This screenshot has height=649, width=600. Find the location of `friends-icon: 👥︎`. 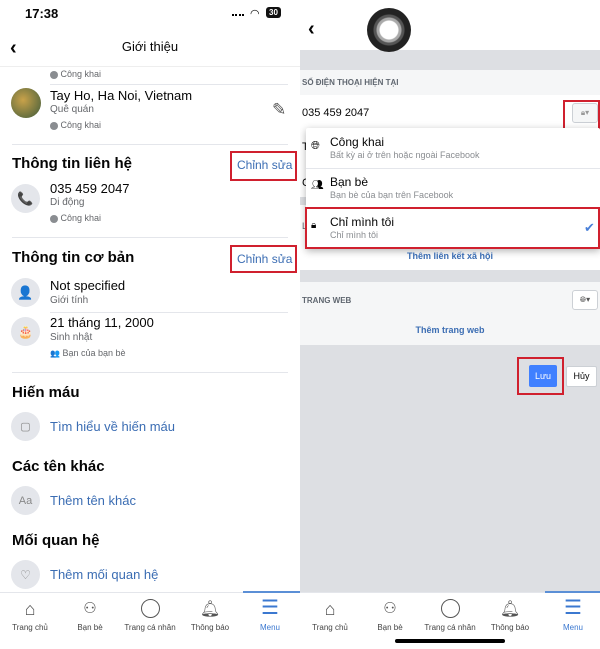

friends-icon: 👥︎ is located at coordinates (317, 185).